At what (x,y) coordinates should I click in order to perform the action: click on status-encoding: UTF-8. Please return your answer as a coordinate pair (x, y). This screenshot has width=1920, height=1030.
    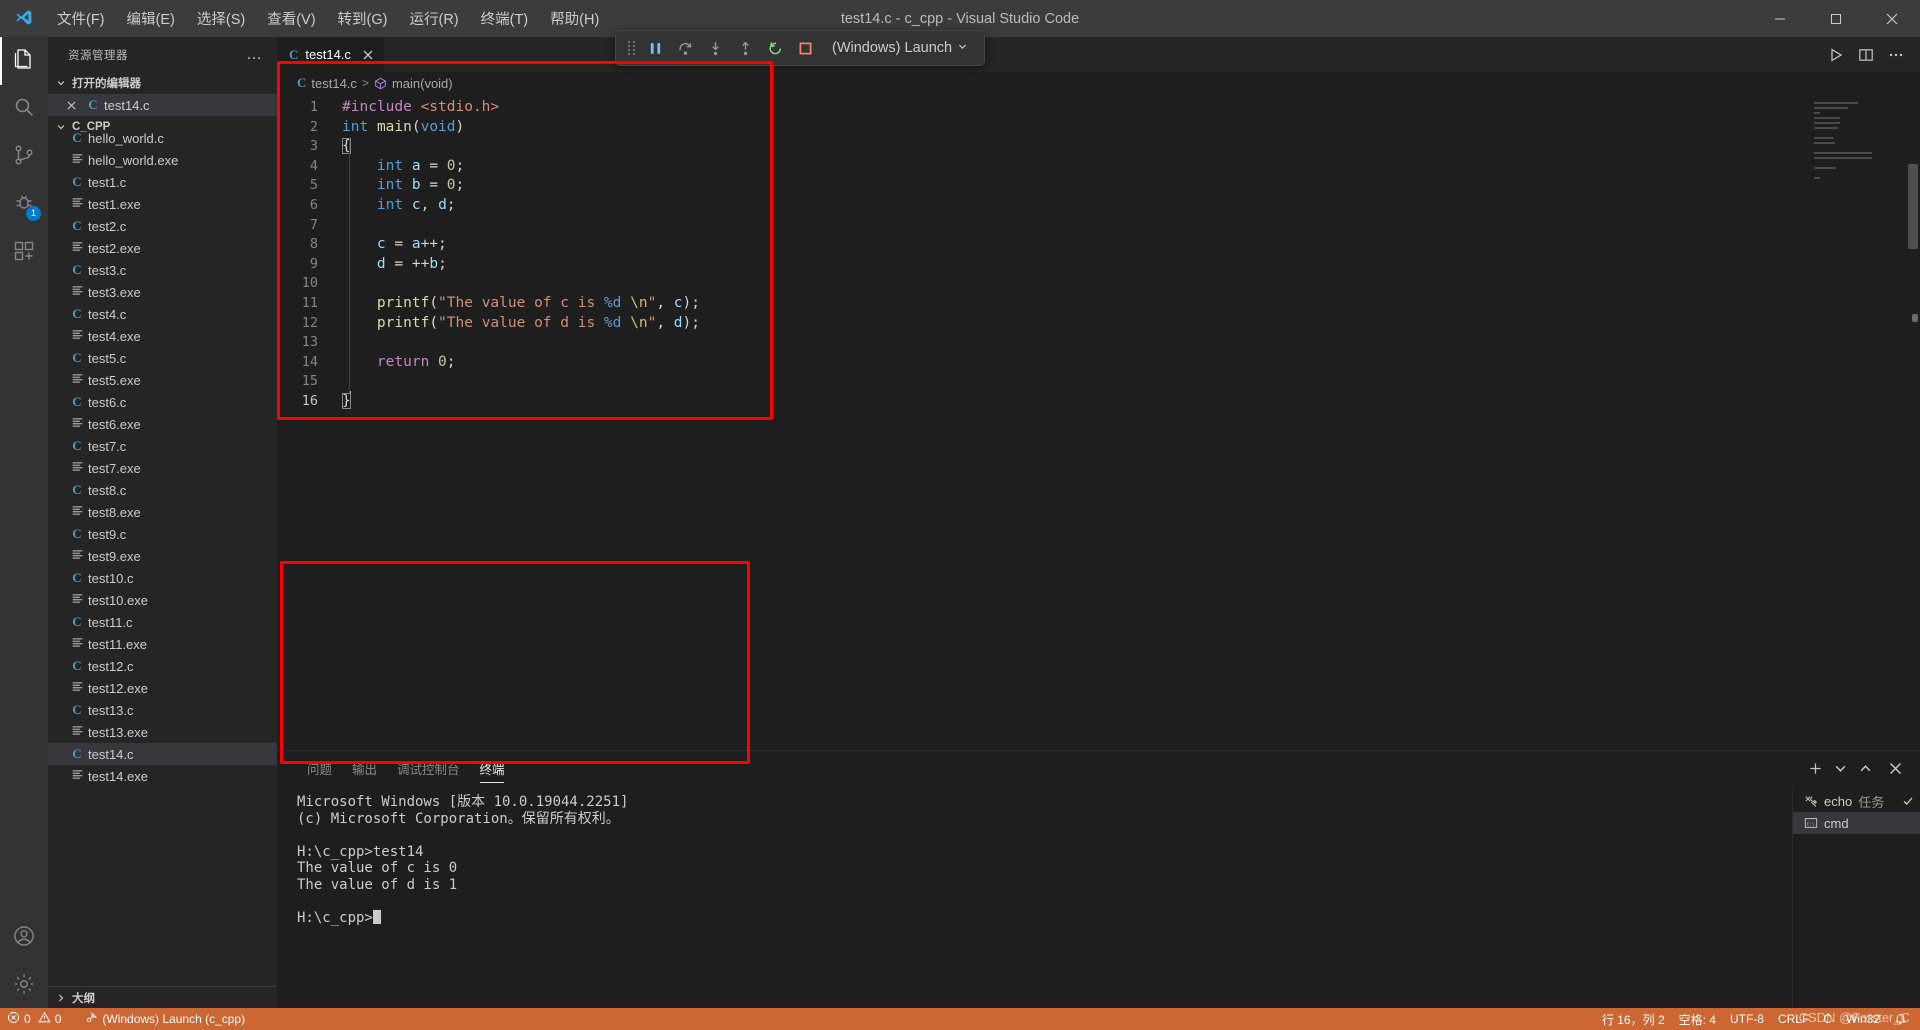
    Looking at the image, I should click on (1747, 1019).